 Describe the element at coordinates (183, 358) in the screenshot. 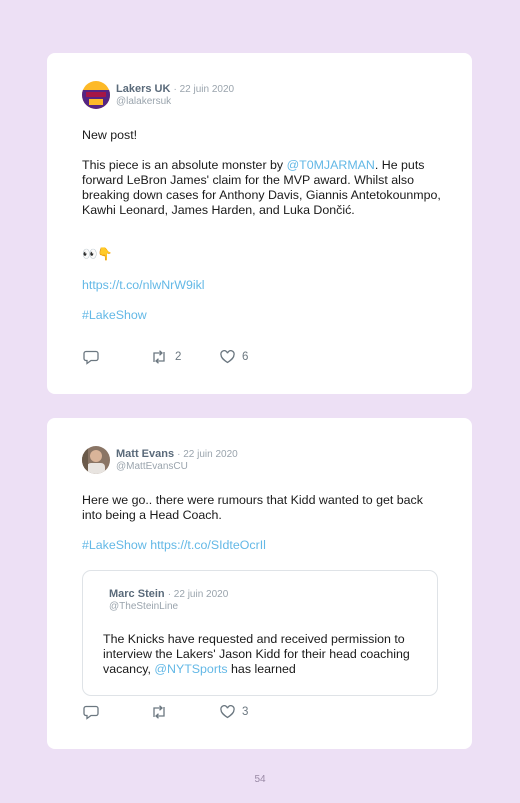

I see `tweet-actions: 2 6` at that location.